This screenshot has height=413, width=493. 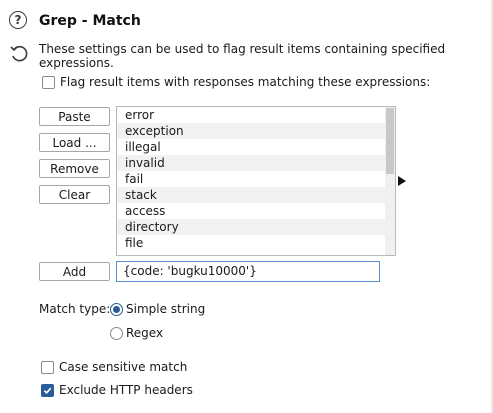 I want to click on exclude-headers-checkbox, so click(x=47, y=390).